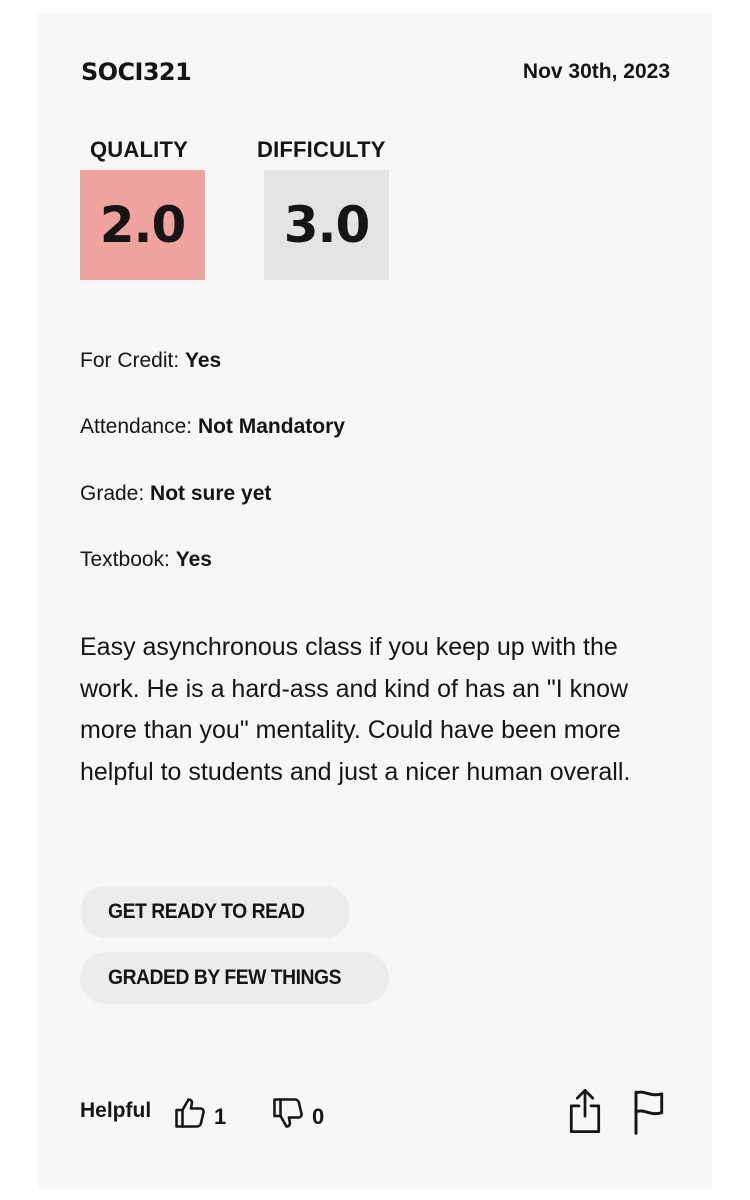 The width and height of the screenshot is (750, 1200). I want to click on thumbs-up-button: 1, so click(199, 1113).